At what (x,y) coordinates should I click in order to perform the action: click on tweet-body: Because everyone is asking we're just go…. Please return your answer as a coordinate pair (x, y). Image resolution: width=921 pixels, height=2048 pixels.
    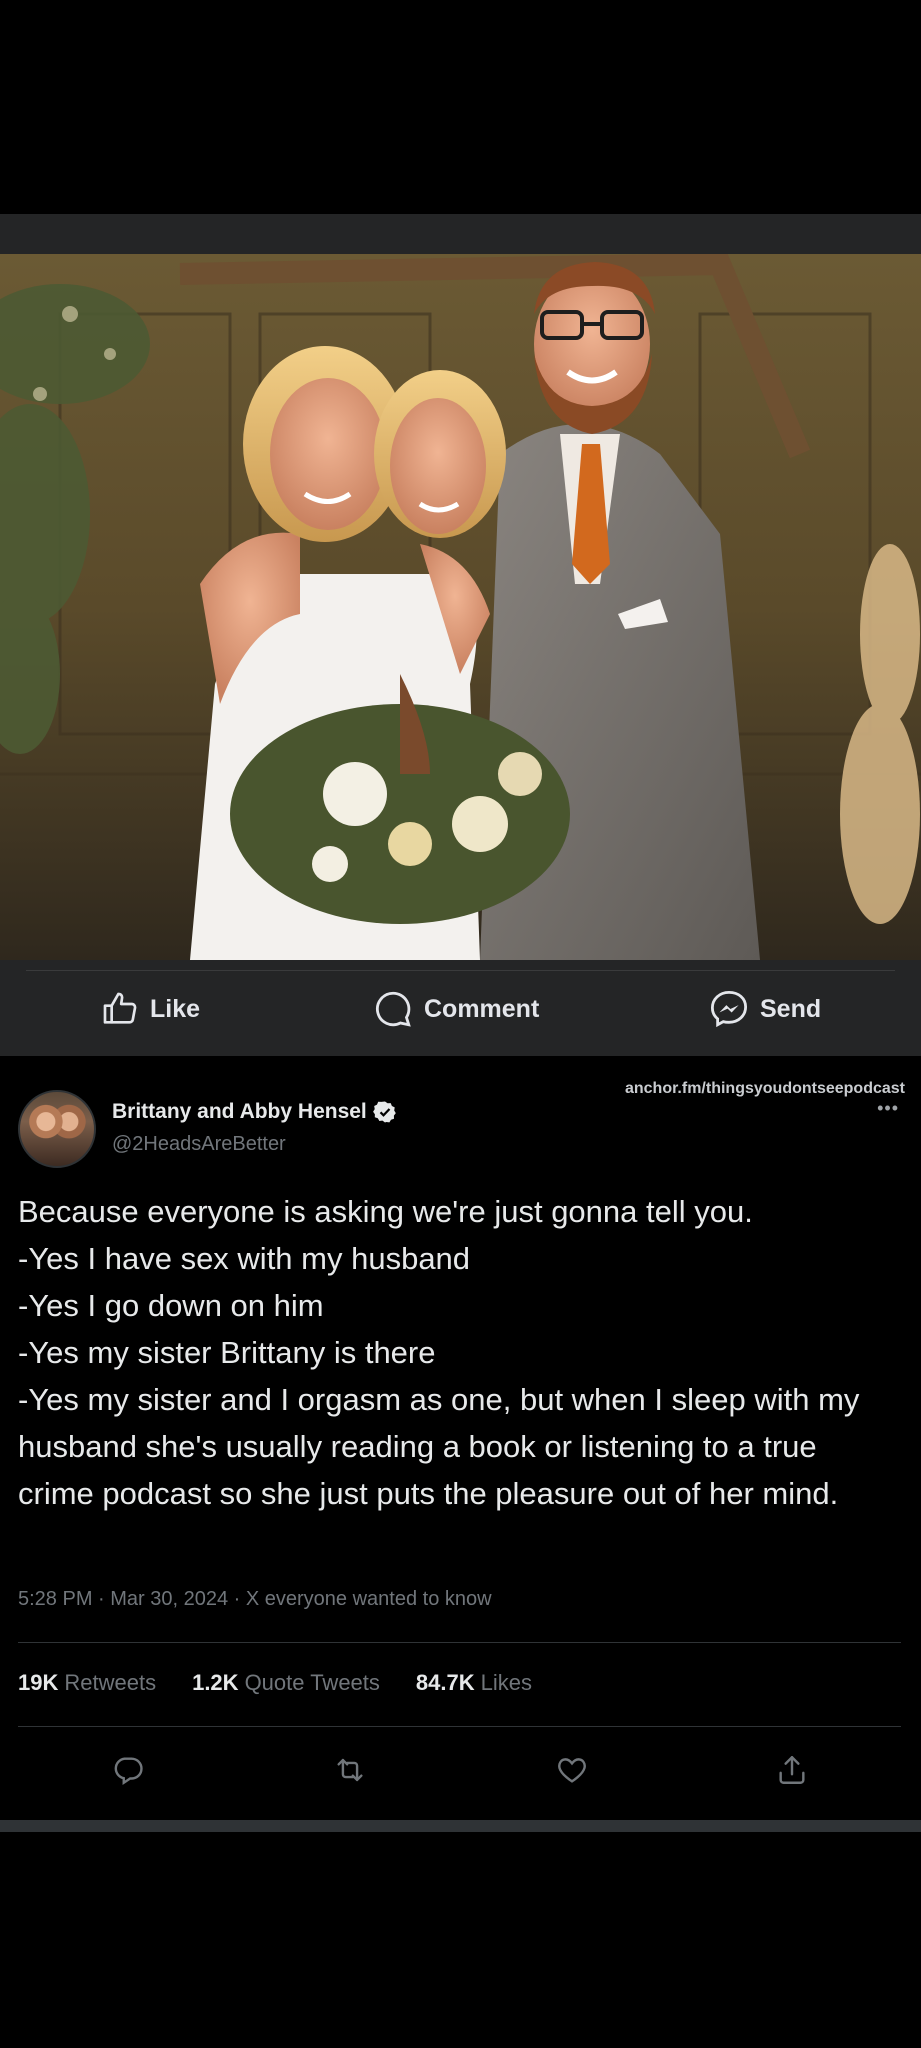
    Looking at the image, I should click on (439, 1352).